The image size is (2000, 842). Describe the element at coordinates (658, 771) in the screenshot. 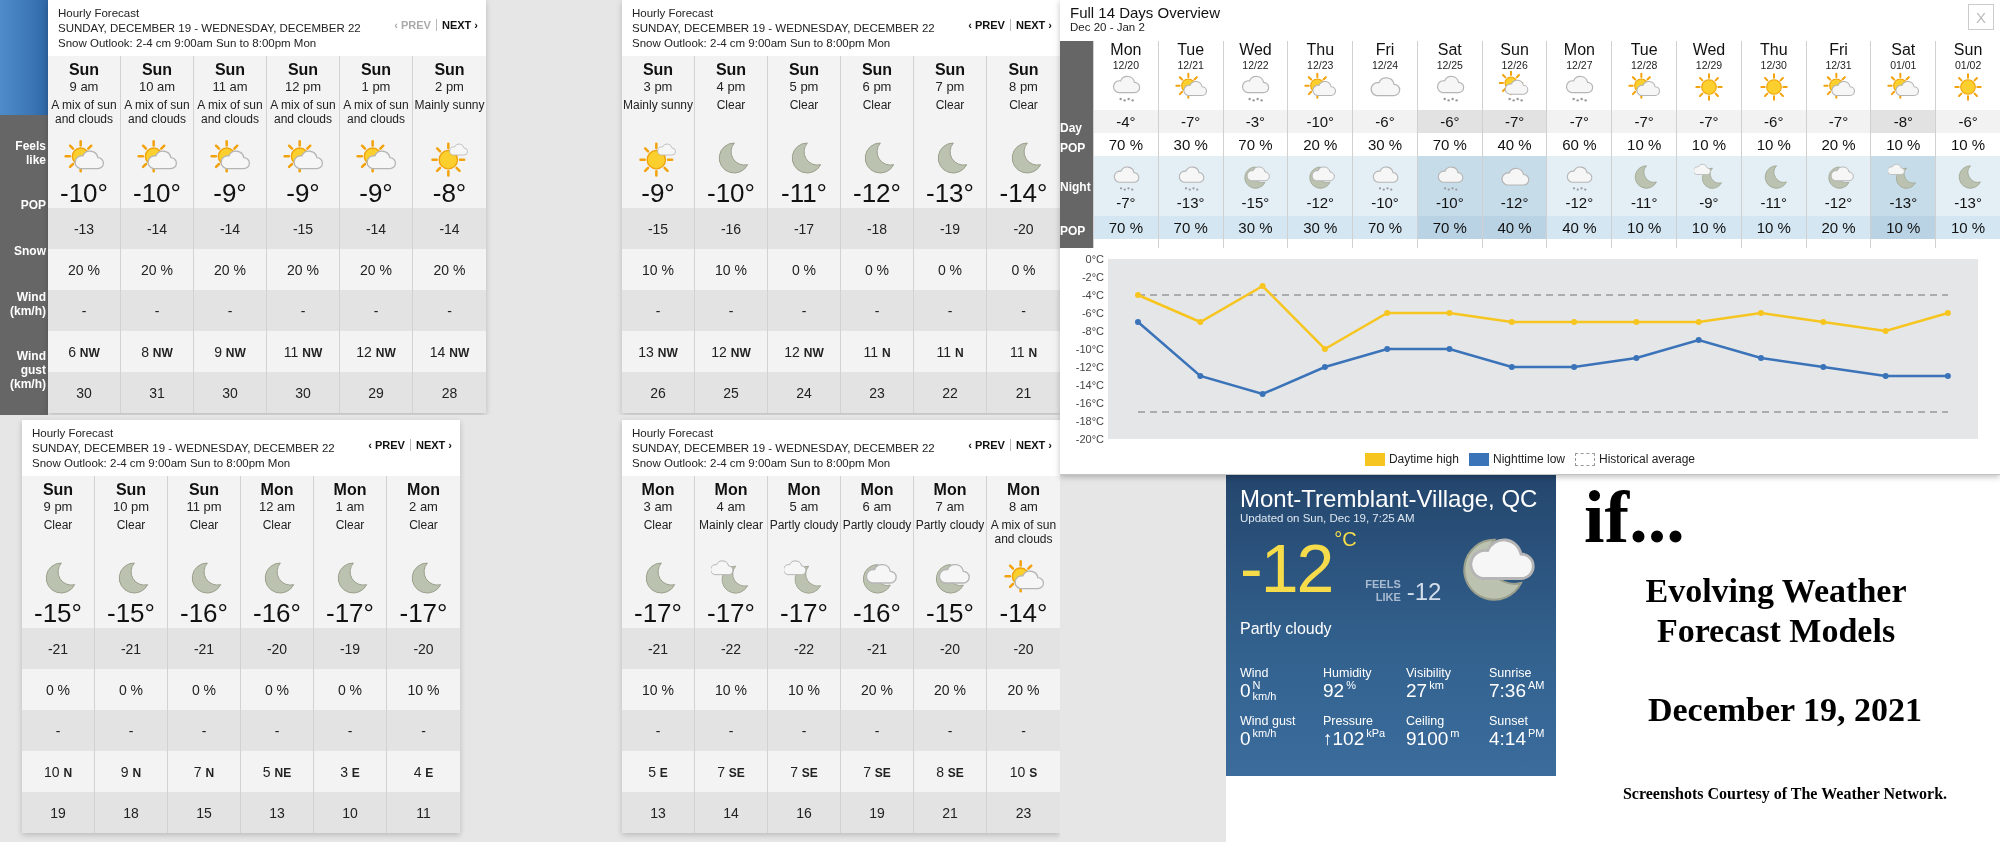

I see `wind-cell: 5 E` at that location.